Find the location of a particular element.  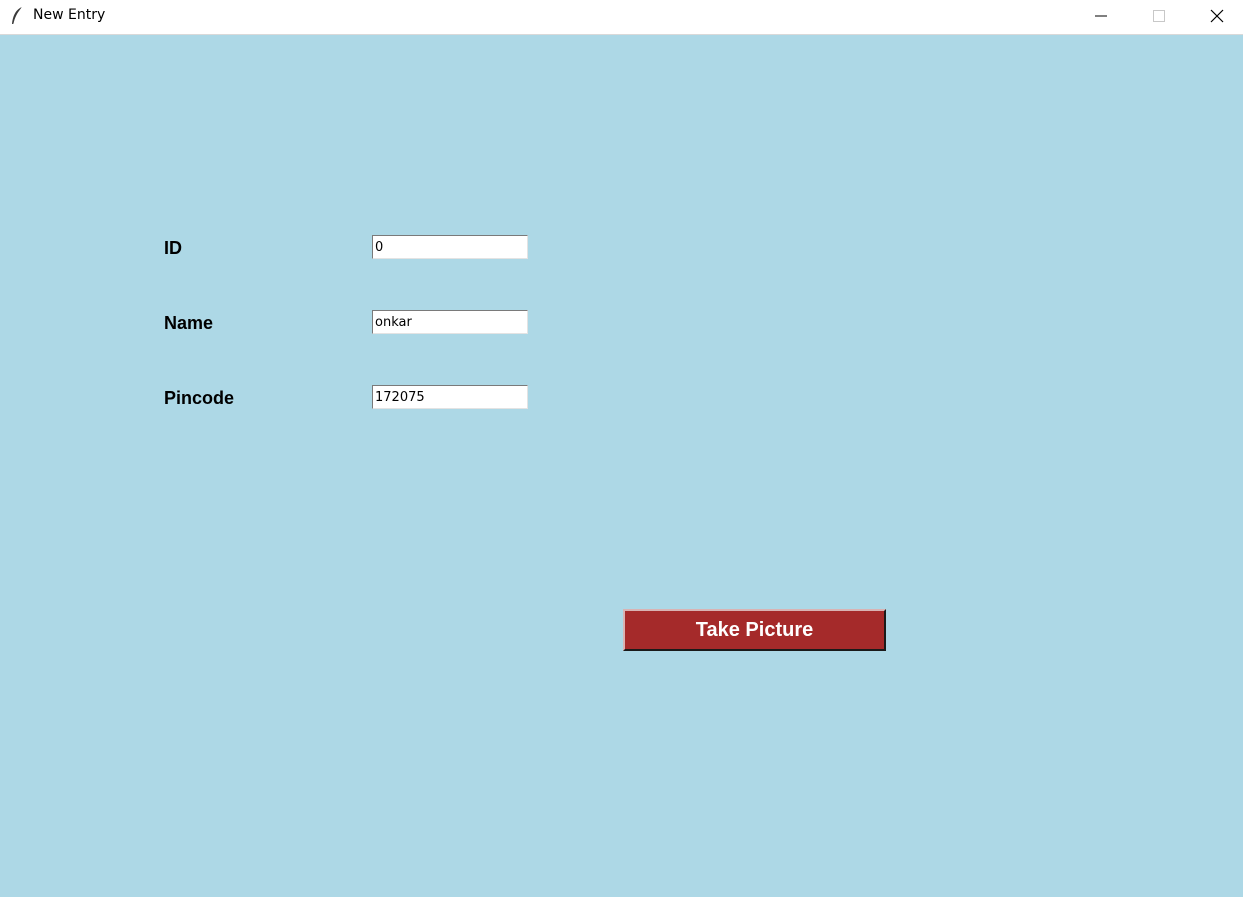

id-label: ID is located at coordinates (173, 248).